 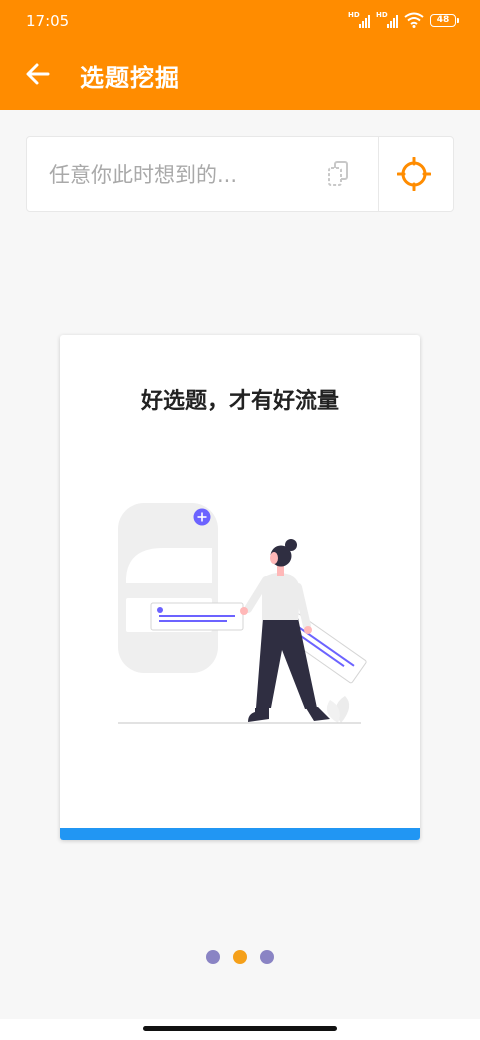 I want to click on woman-arranging-content-cards-illustration, so click(x=242, y=613).